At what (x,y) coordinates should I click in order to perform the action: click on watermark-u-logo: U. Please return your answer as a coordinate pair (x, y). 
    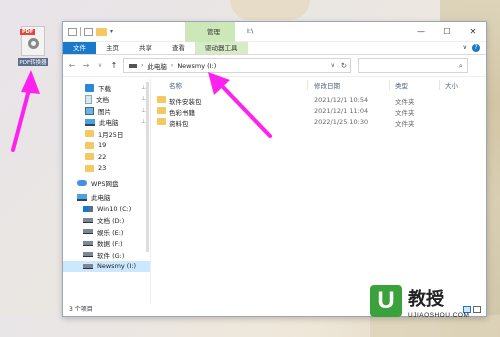
    Looking at the image, I should click on (386, 301).